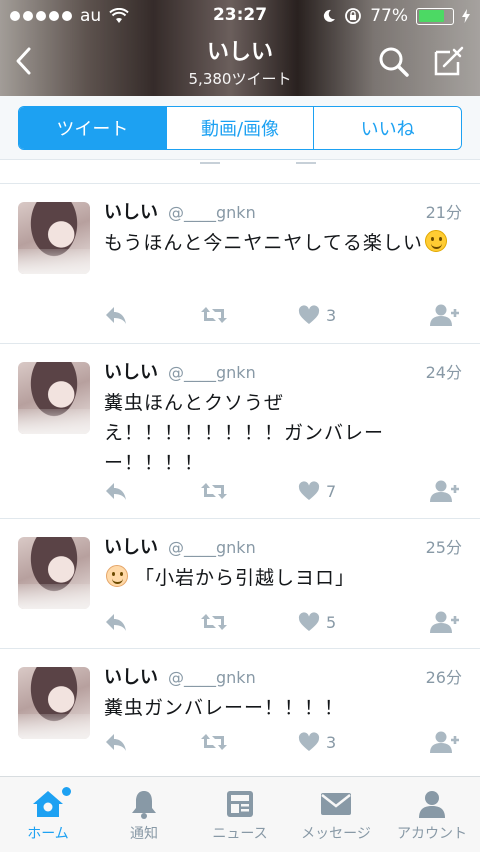  What do you see at coordinates (48, 804) in the screenshot?
I see `home-icon` at bounding box center [48, 804].